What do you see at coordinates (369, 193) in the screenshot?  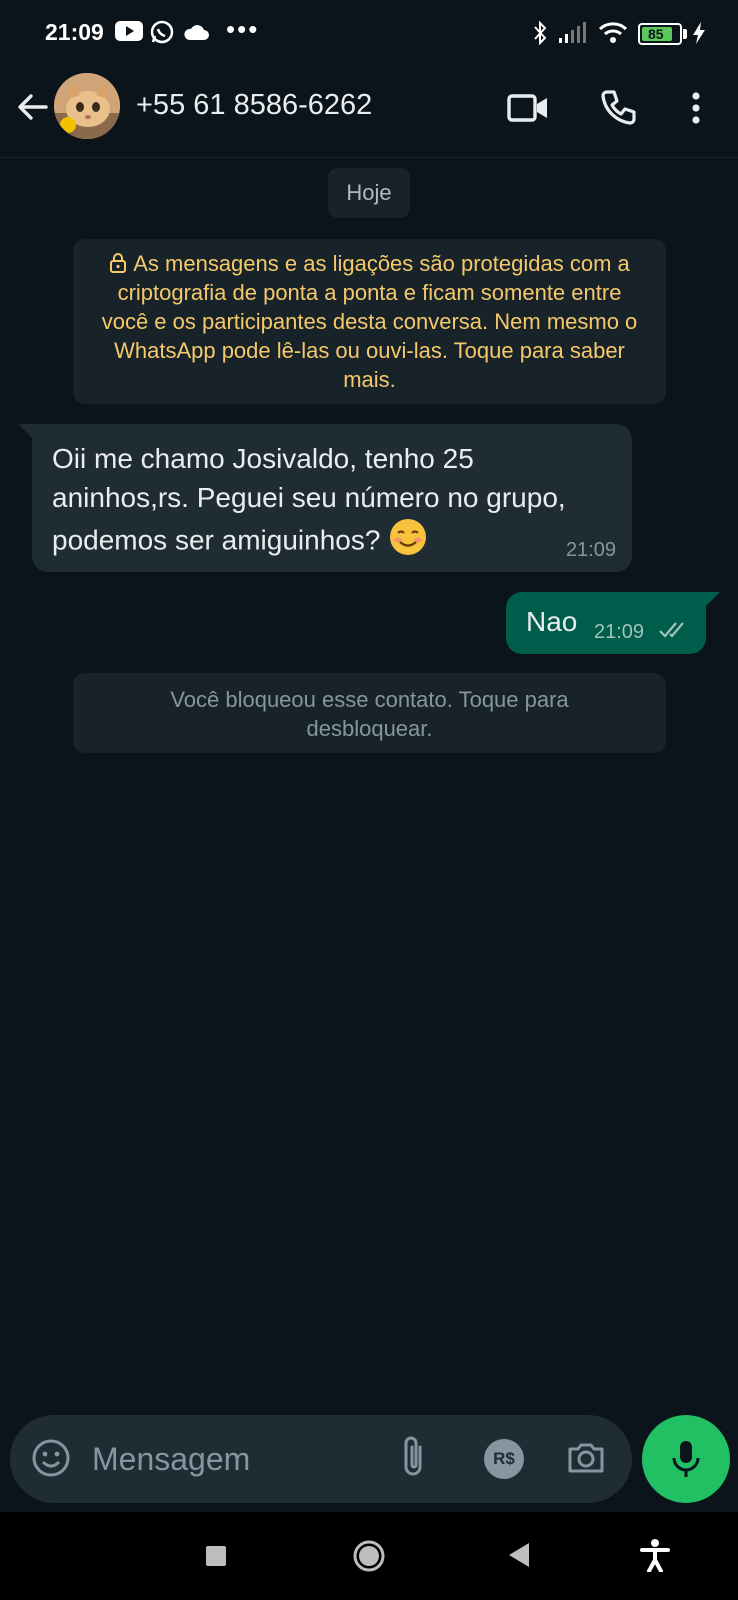 I see `date-chip: Hoje` at bounding box center [369, 193].